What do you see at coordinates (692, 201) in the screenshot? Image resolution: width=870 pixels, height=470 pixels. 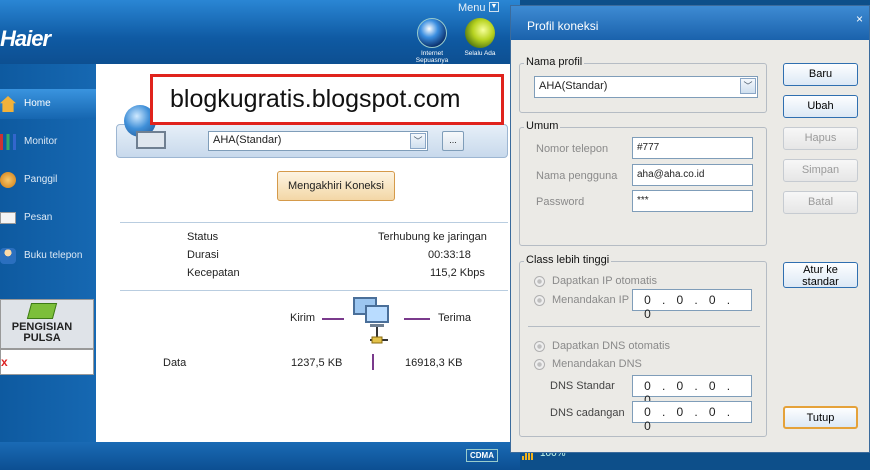 I see `password-input: ***` at bounding box center [692, 201].